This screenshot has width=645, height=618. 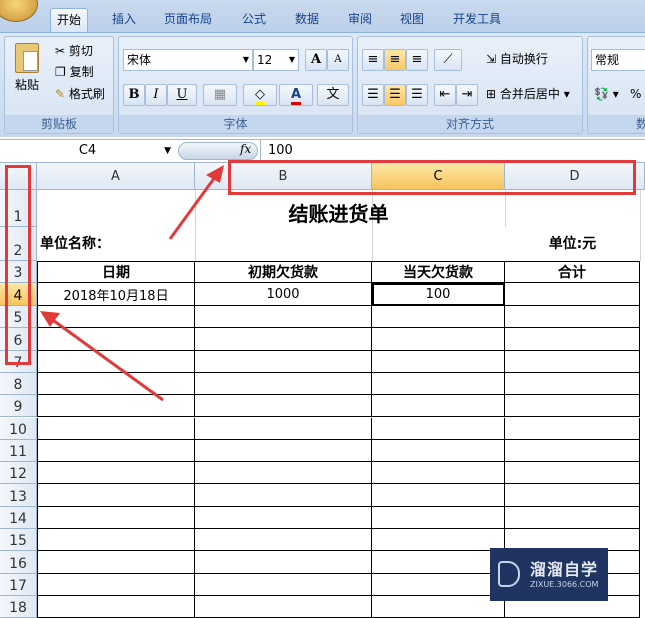 I want to click on number-label: 数, so click(x=616, y=124).